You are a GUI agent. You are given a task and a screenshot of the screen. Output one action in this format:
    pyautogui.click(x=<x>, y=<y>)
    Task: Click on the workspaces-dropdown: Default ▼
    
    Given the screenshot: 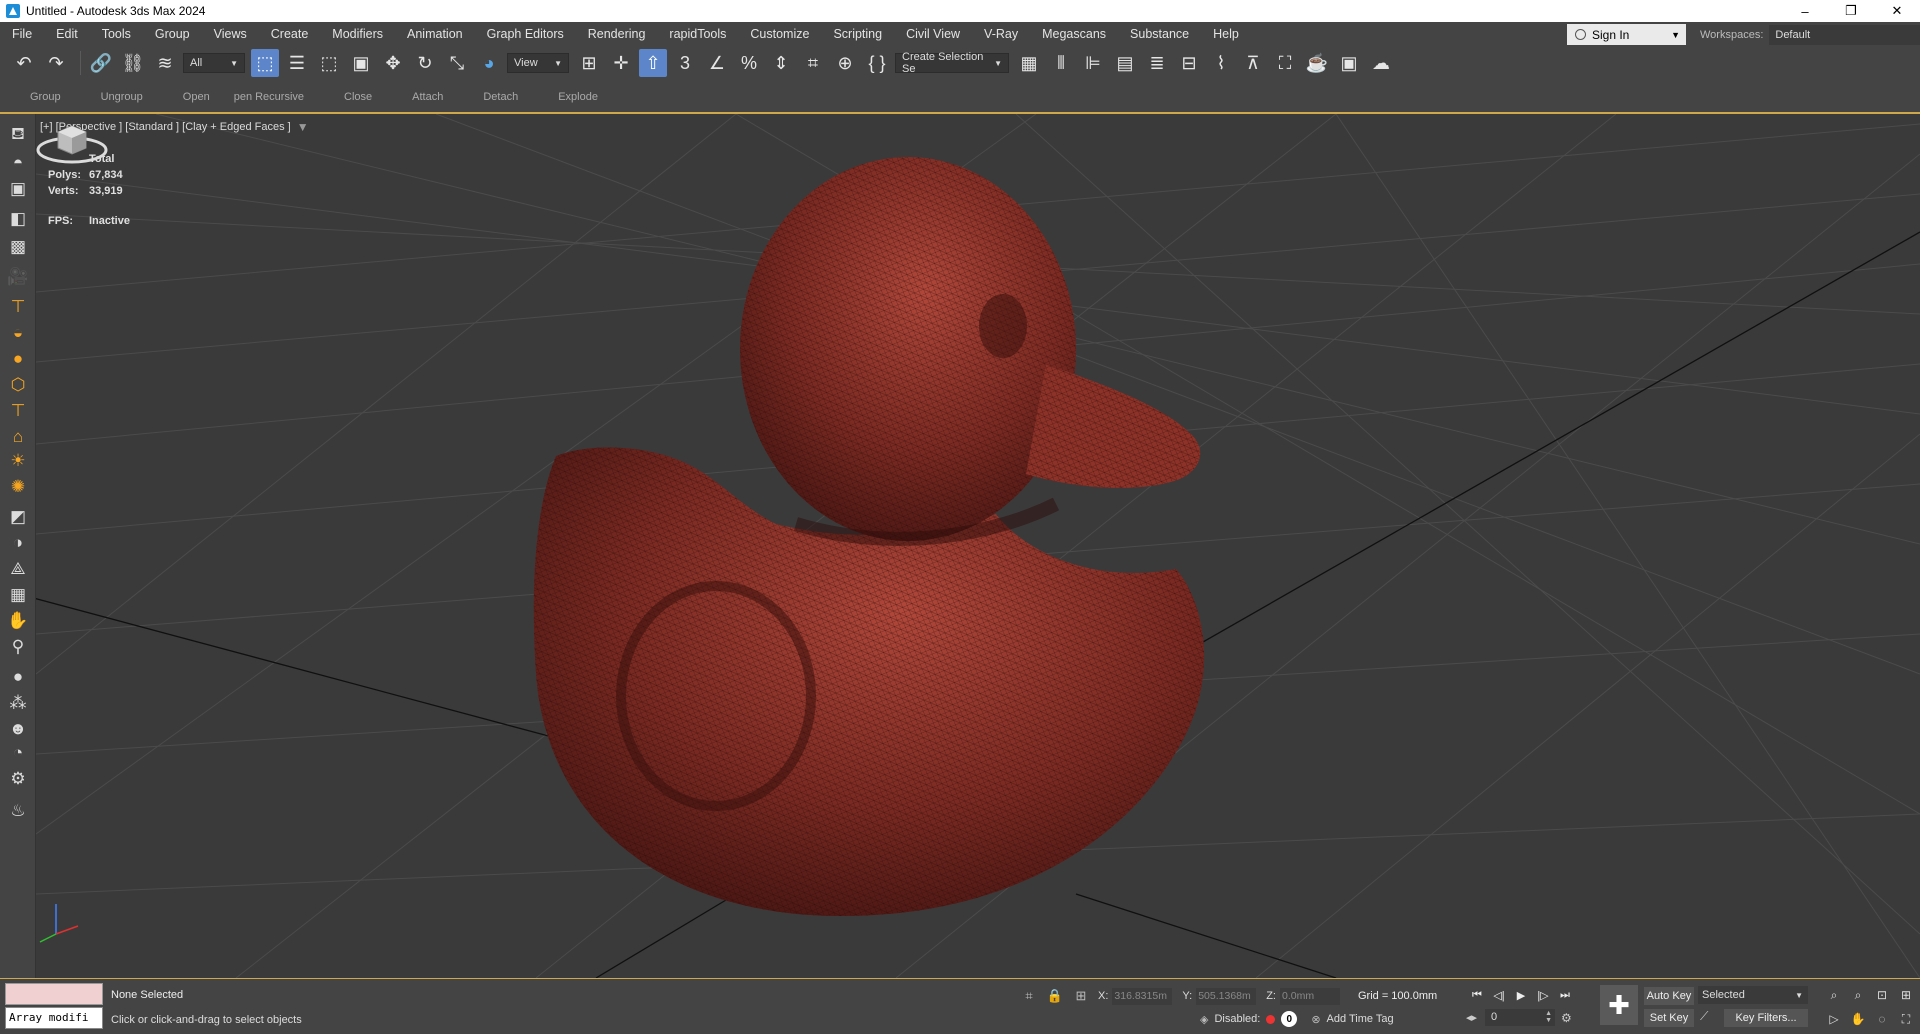 What is the action you would take?
    pyautogui.click(x=1844, y=34)
    